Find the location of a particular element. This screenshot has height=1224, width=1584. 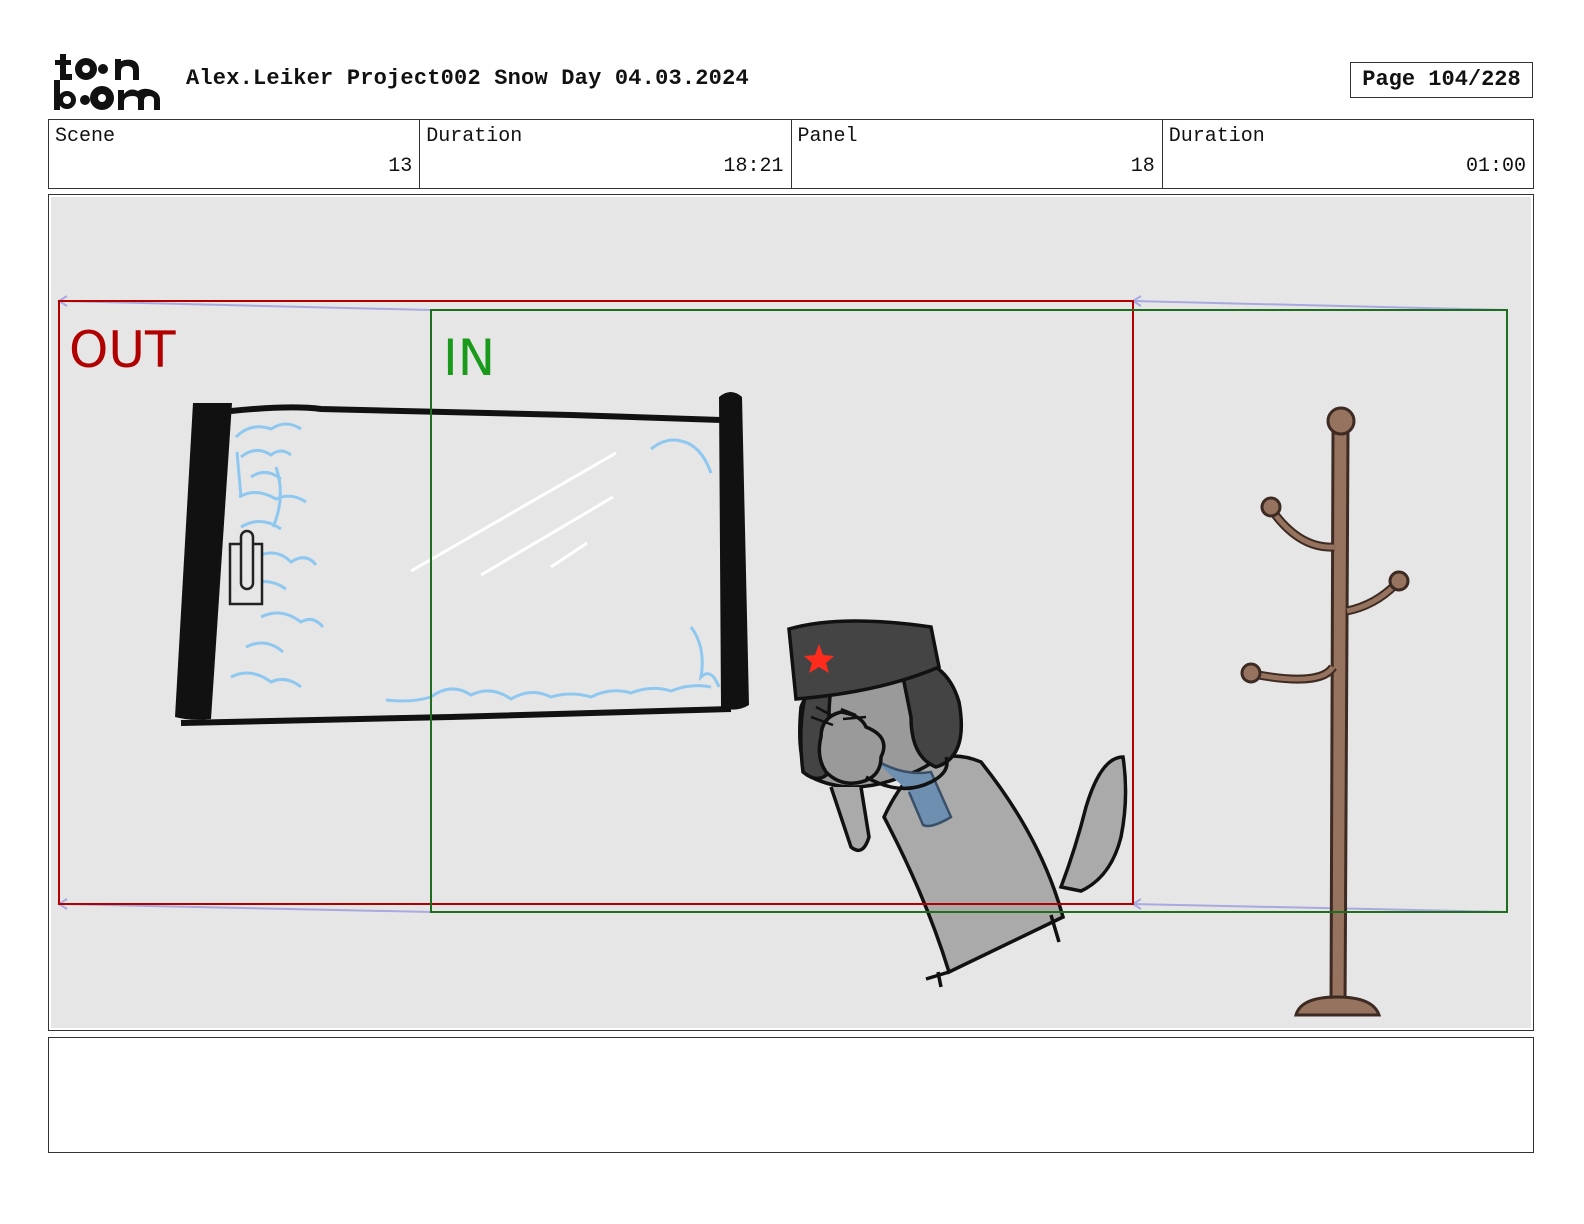

panel-duration-label: Duration is located at coordinates (1216, 136).